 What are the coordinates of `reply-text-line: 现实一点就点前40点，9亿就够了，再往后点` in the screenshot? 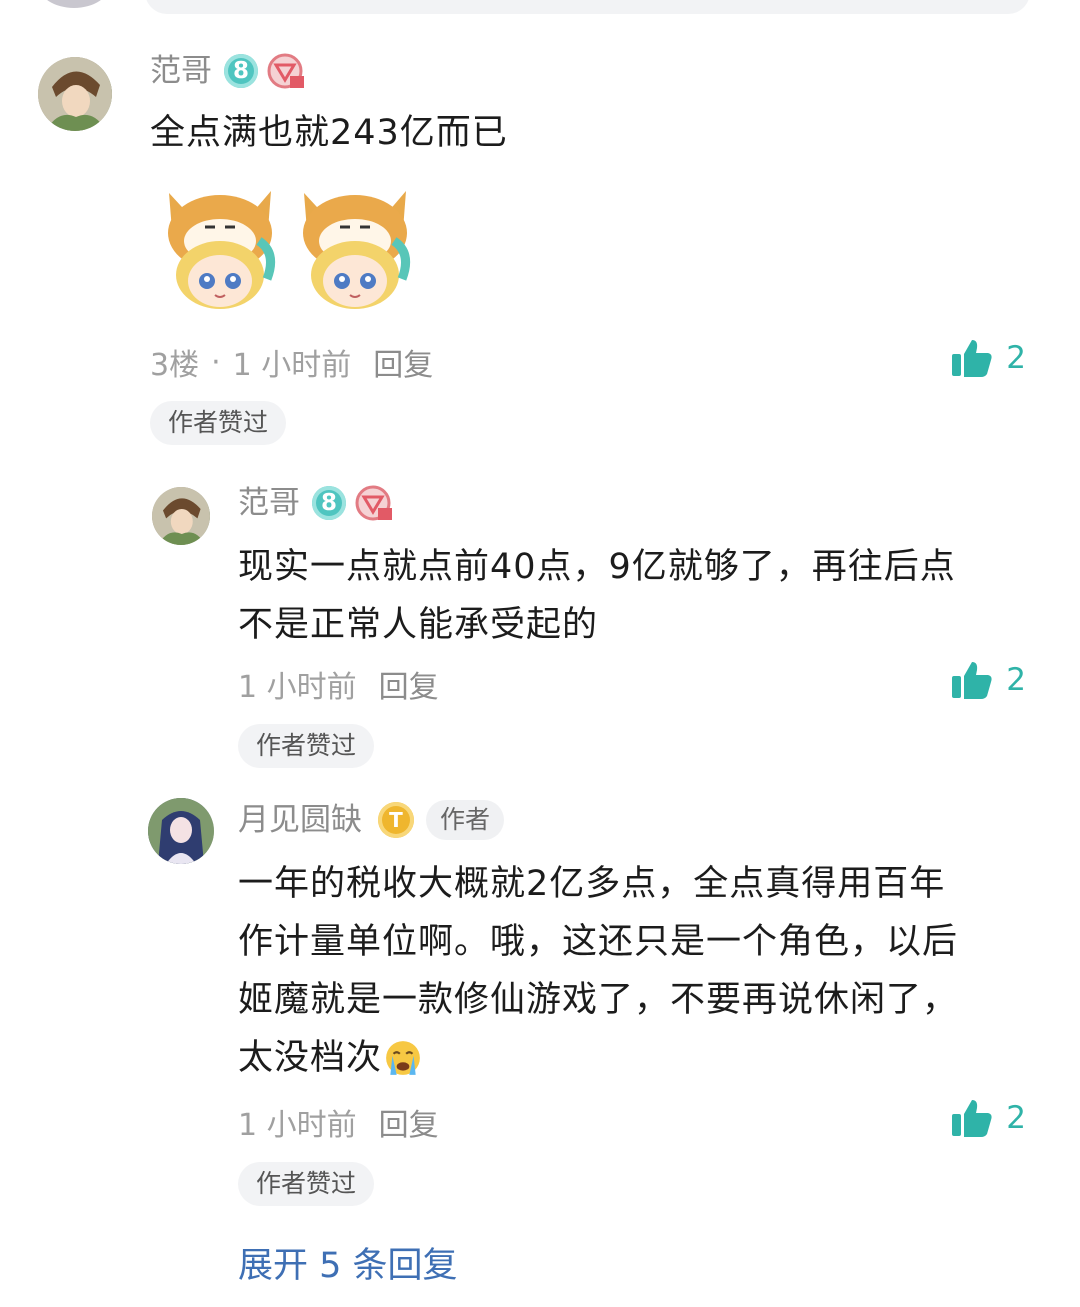 It's located at (597, 567).